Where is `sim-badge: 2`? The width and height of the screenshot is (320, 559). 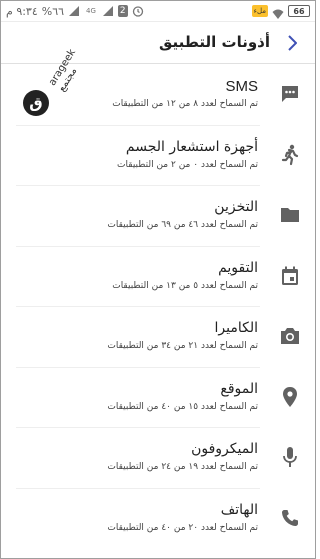
sim-badge: 2 is located at coordinates (122, 11).